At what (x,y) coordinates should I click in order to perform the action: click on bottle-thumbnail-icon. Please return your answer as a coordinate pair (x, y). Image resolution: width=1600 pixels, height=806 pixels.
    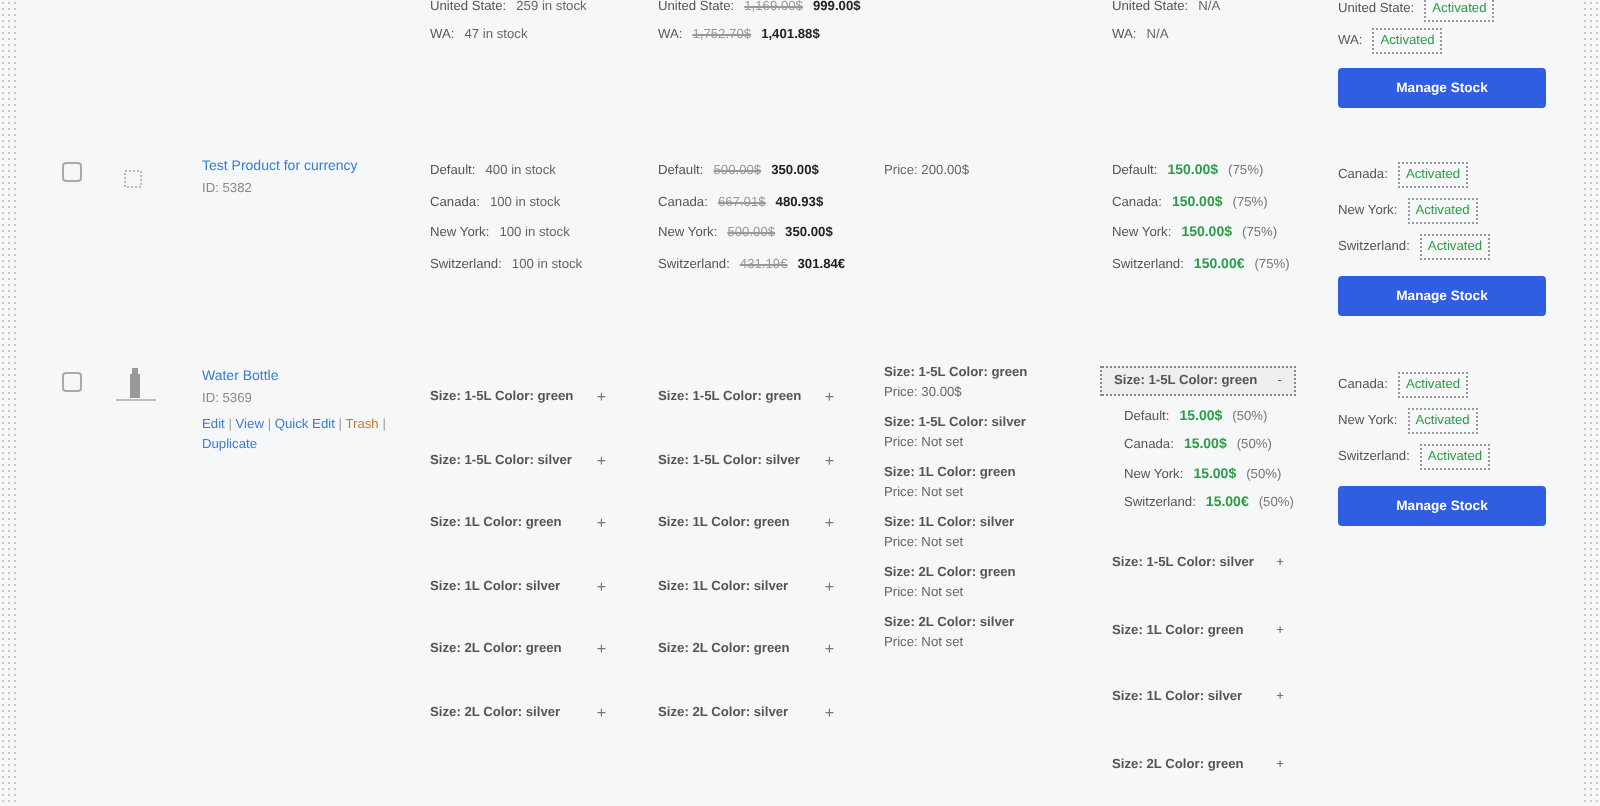
    Looking at the image, I should click on (136, 384).